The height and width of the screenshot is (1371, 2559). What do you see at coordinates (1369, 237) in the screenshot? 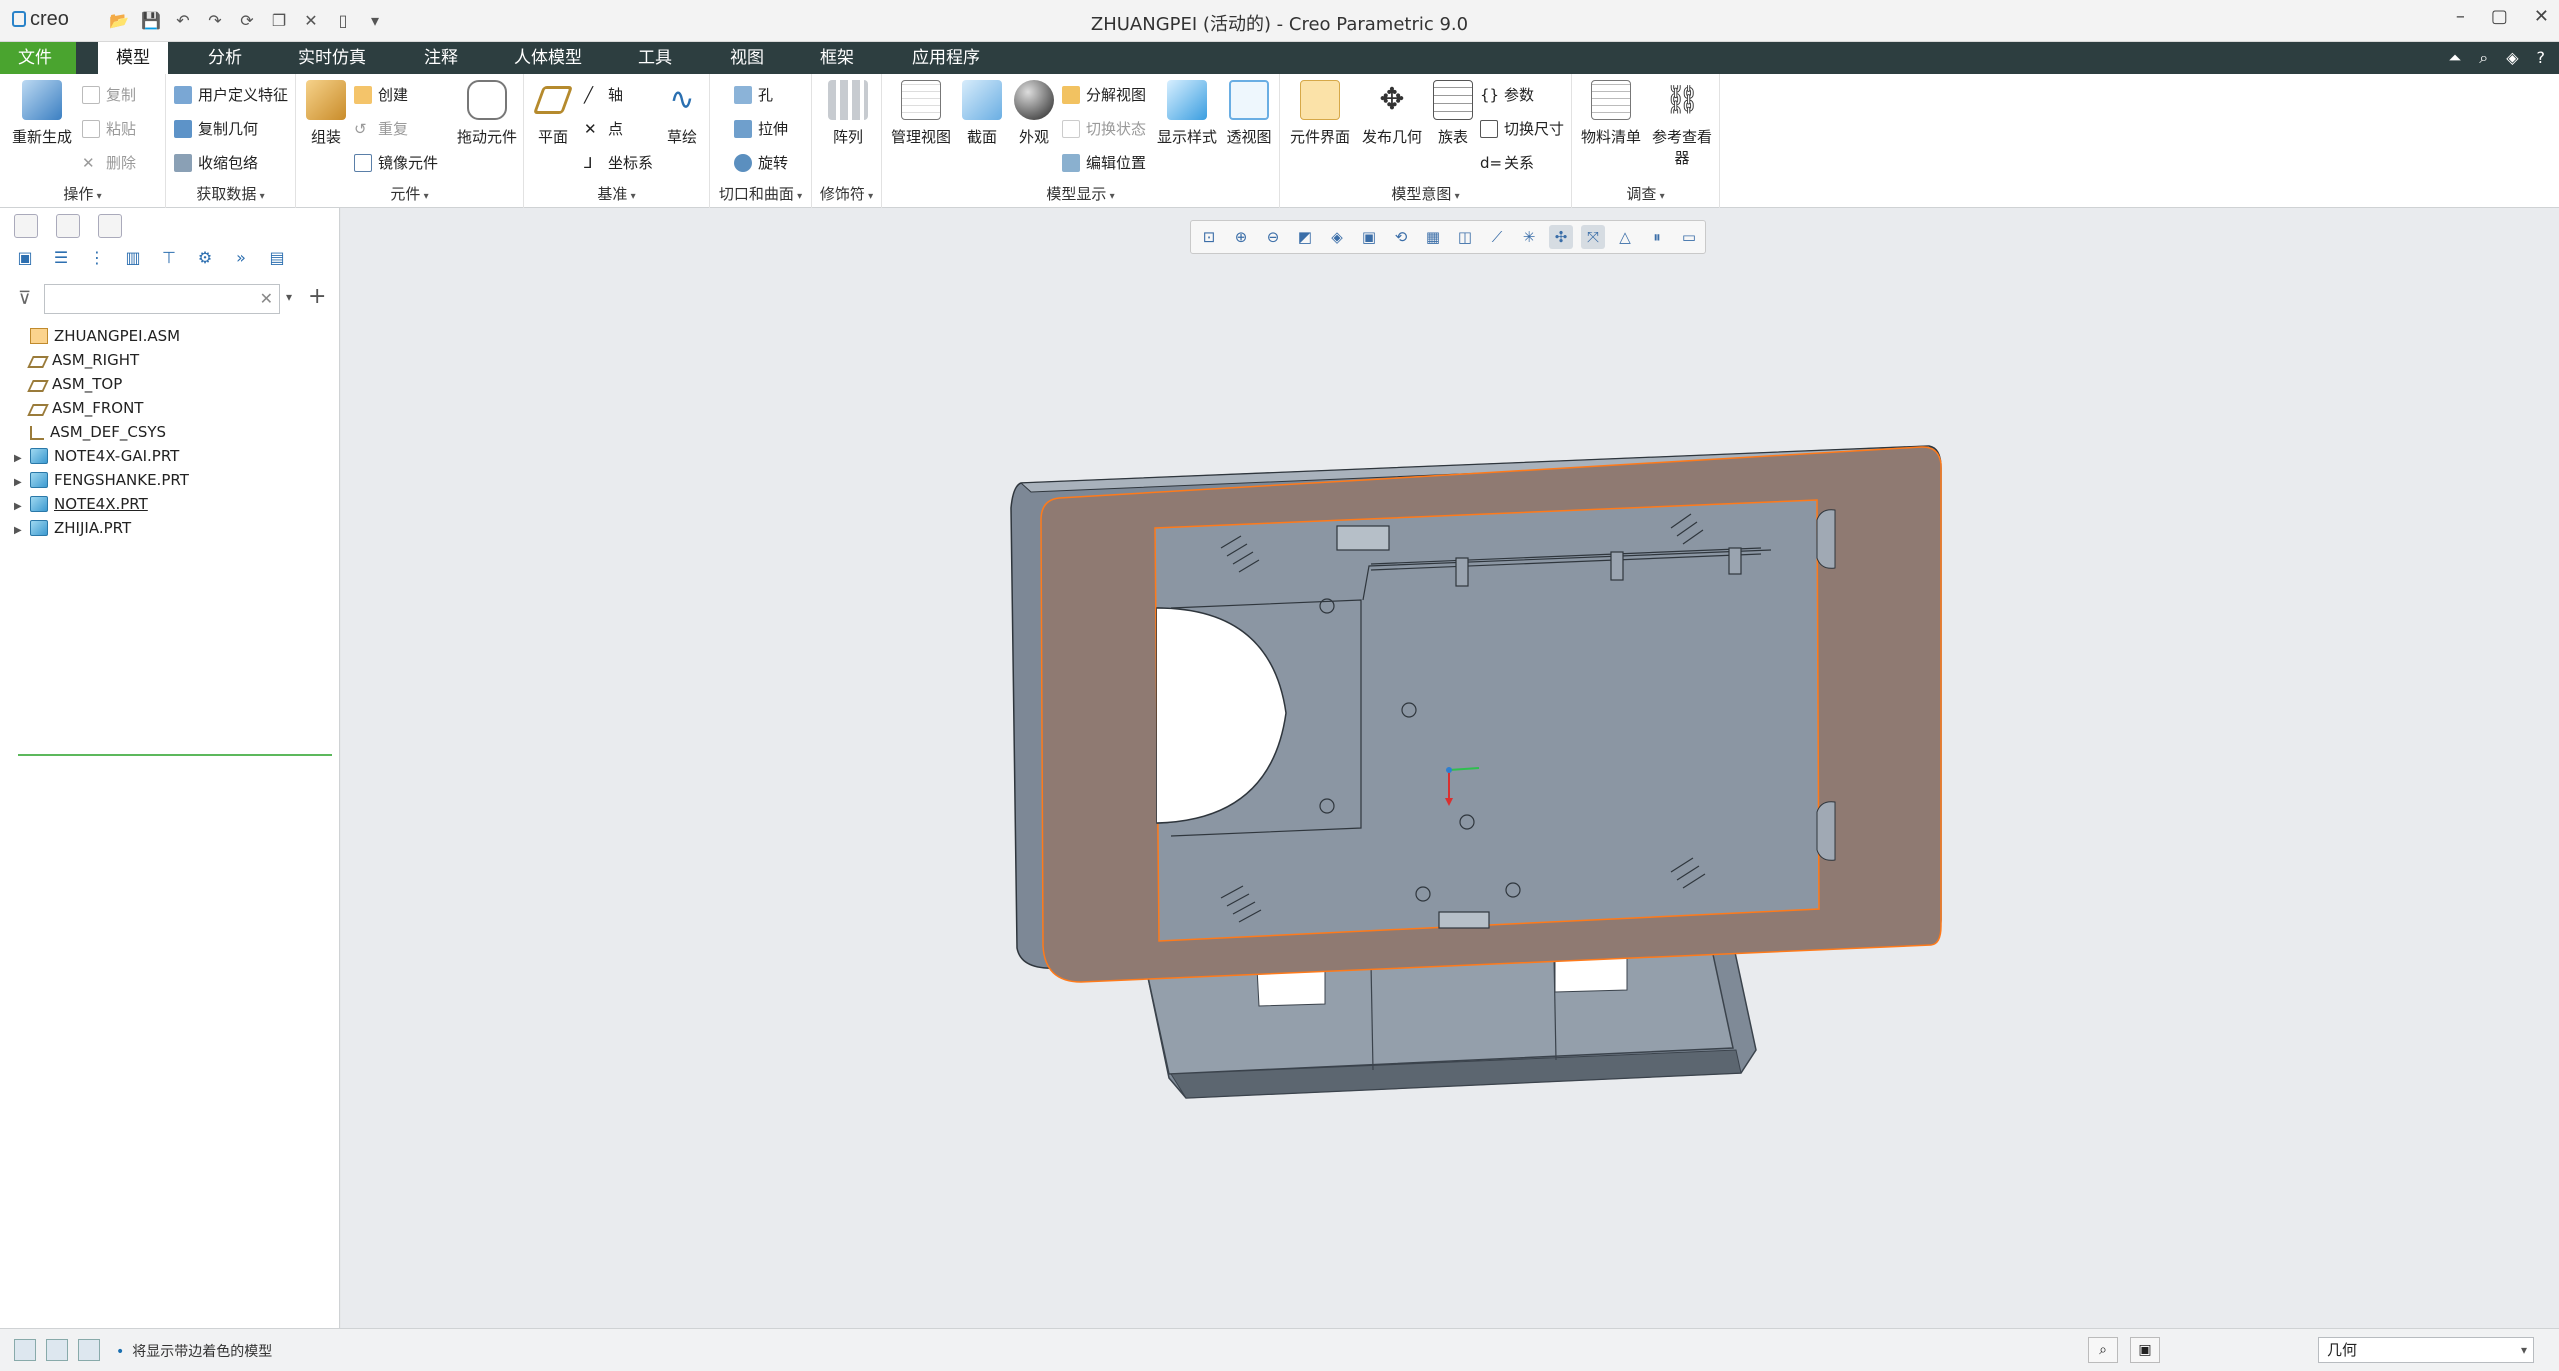
I see `display-style-icon: ▣` at bounding box center [1369, 237].